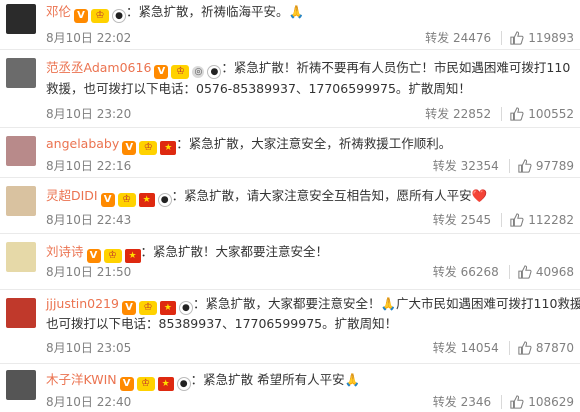 The width and height of the screenshot is (580, 412). I want to click on like-button: 100552, so click(542, 114).